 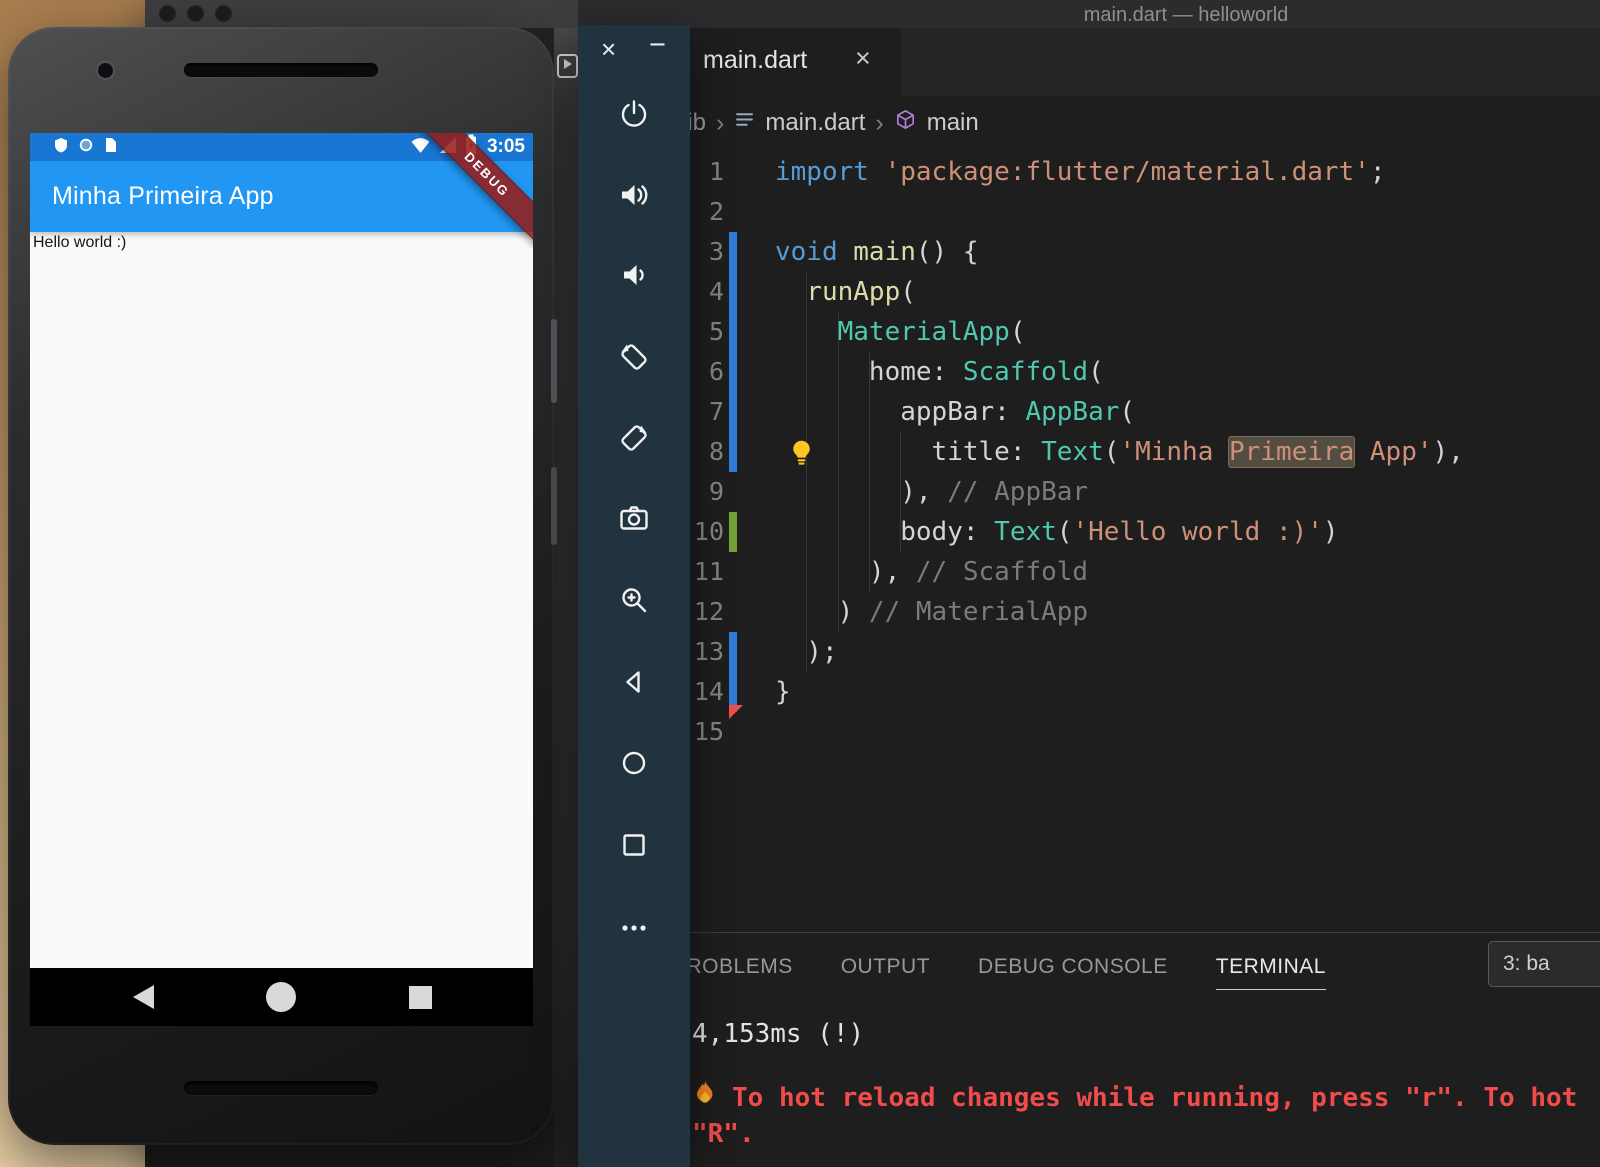 I want to click on tab-label: main.dart, so click(x=755, y=60).